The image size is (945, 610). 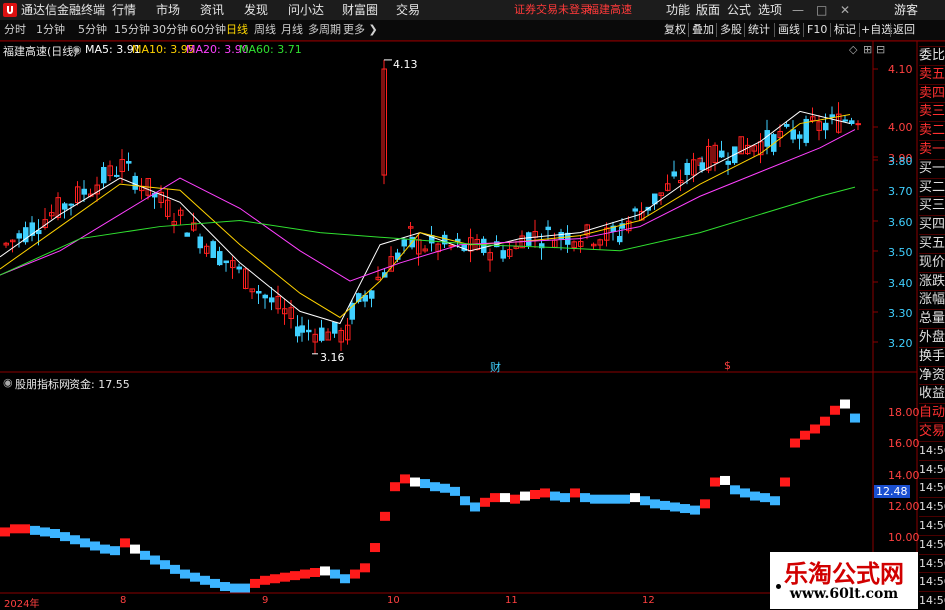 I want to click on side-panel-item: 现价, so click(x=932, y=261).